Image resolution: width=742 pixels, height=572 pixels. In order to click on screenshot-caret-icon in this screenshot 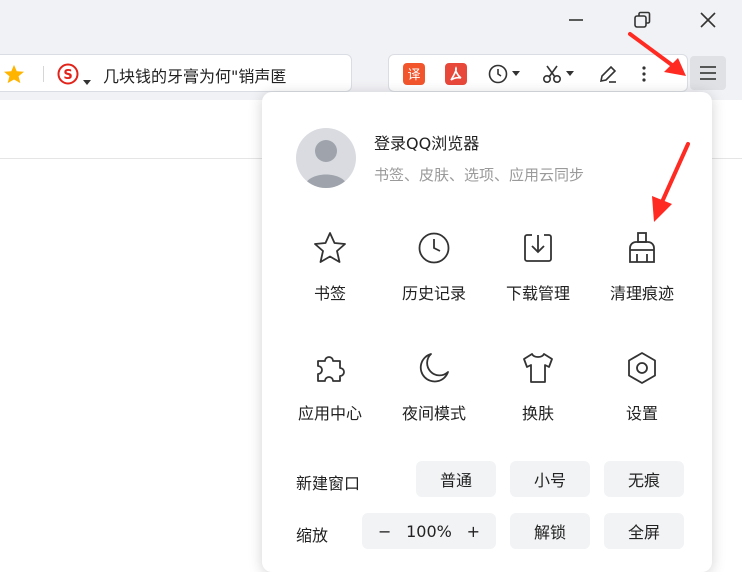, I will do `click(570, 73)`.